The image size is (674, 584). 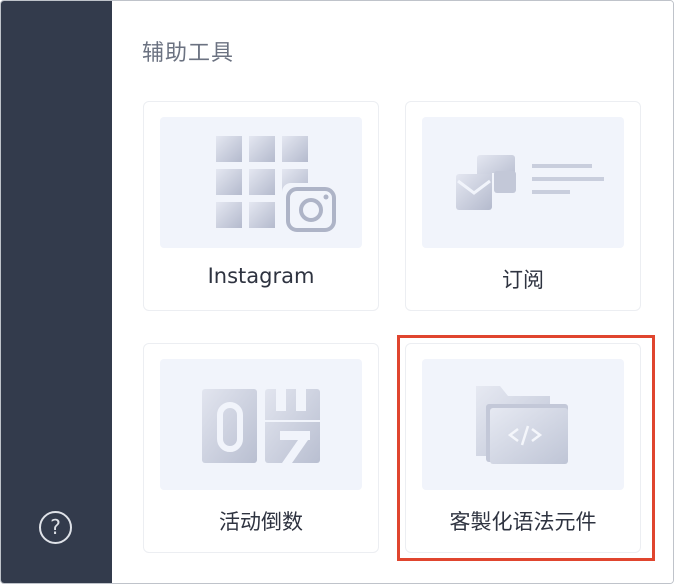 I want to click on card-custom-code: 客製化语法元件, so click(x=523, y=448).